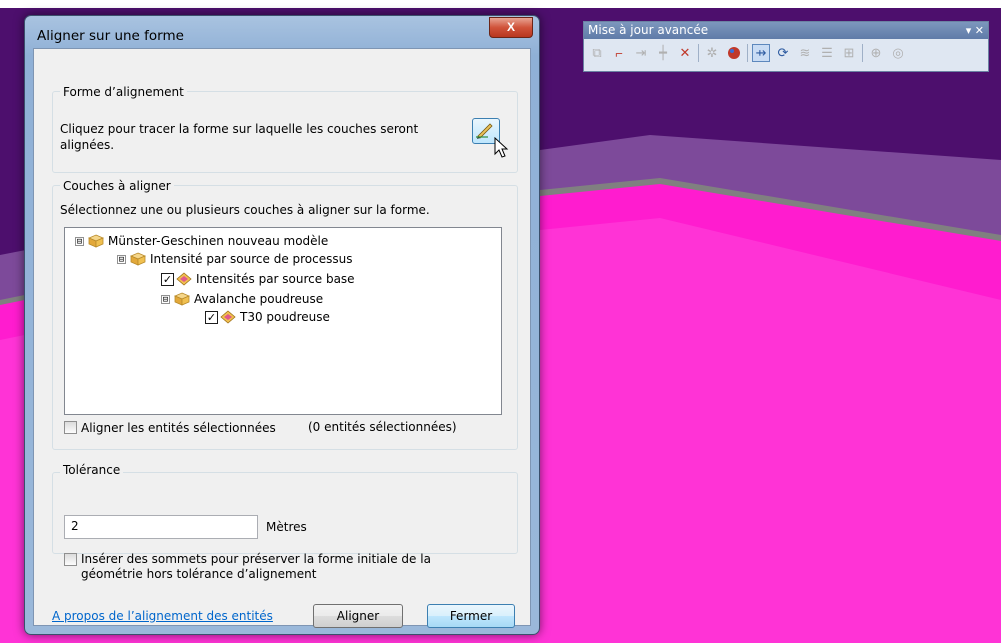 The height and width of the screenshot is (643, 1001). I want to click on tree-node-label: Münster-Geschinen nouveau modèle, so click(218, 241).